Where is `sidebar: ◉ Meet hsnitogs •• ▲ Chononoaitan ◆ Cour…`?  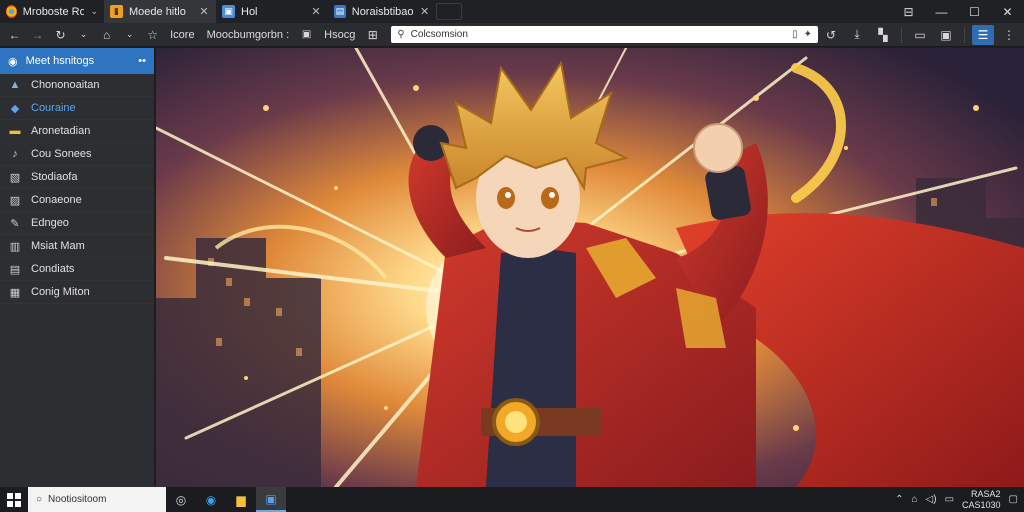 sidebar: ◉ Meet hsnitogs •• ▲ Chononoaitan ◆ Cour… is located at coordinates (77, 267).